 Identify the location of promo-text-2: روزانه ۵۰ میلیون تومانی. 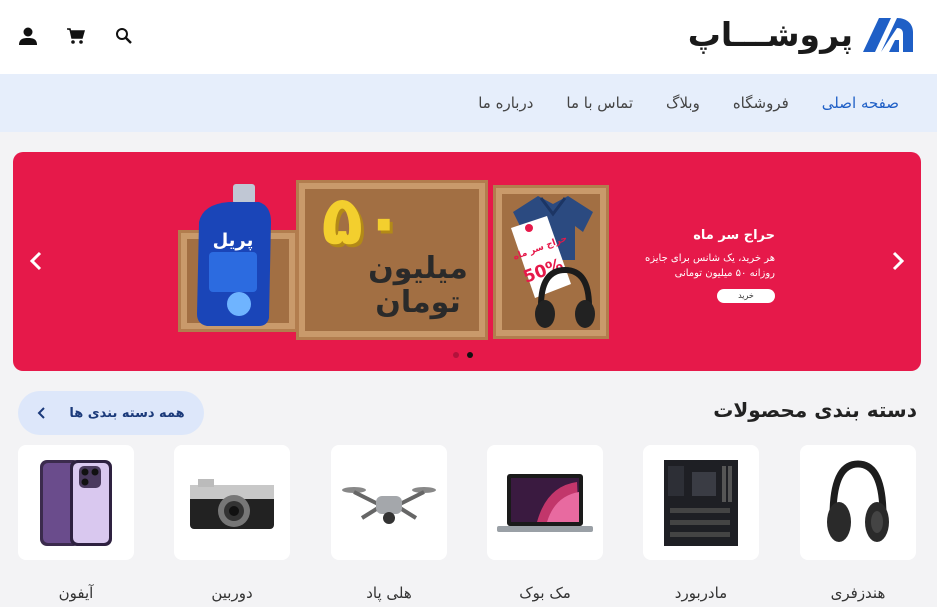
(724, 273).